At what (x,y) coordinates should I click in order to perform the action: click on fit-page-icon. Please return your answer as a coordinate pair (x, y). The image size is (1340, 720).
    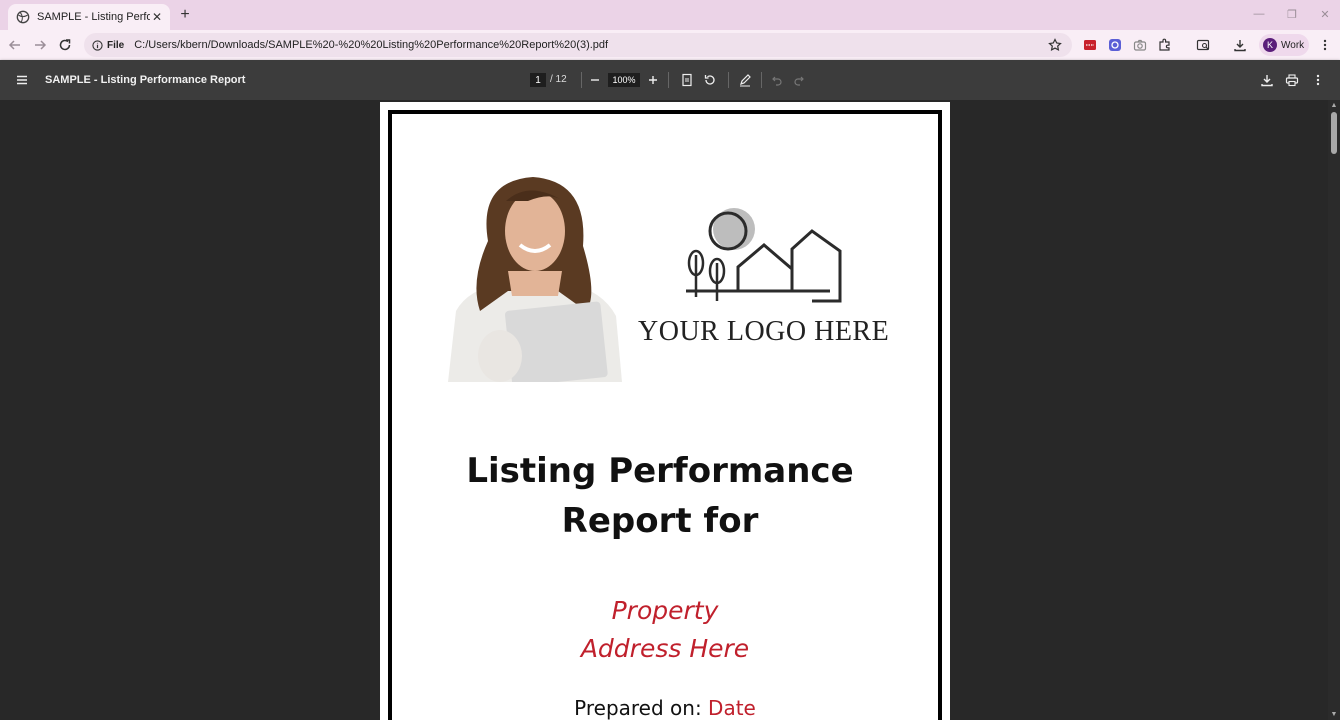
    Looking at the image, I should click on (687, 80).